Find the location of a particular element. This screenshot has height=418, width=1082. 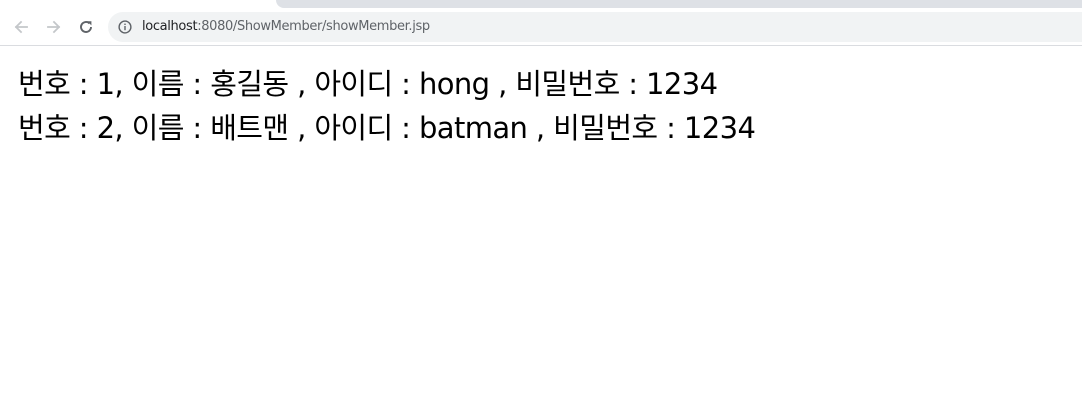

reload-icon is located at coordinates (86, 27).